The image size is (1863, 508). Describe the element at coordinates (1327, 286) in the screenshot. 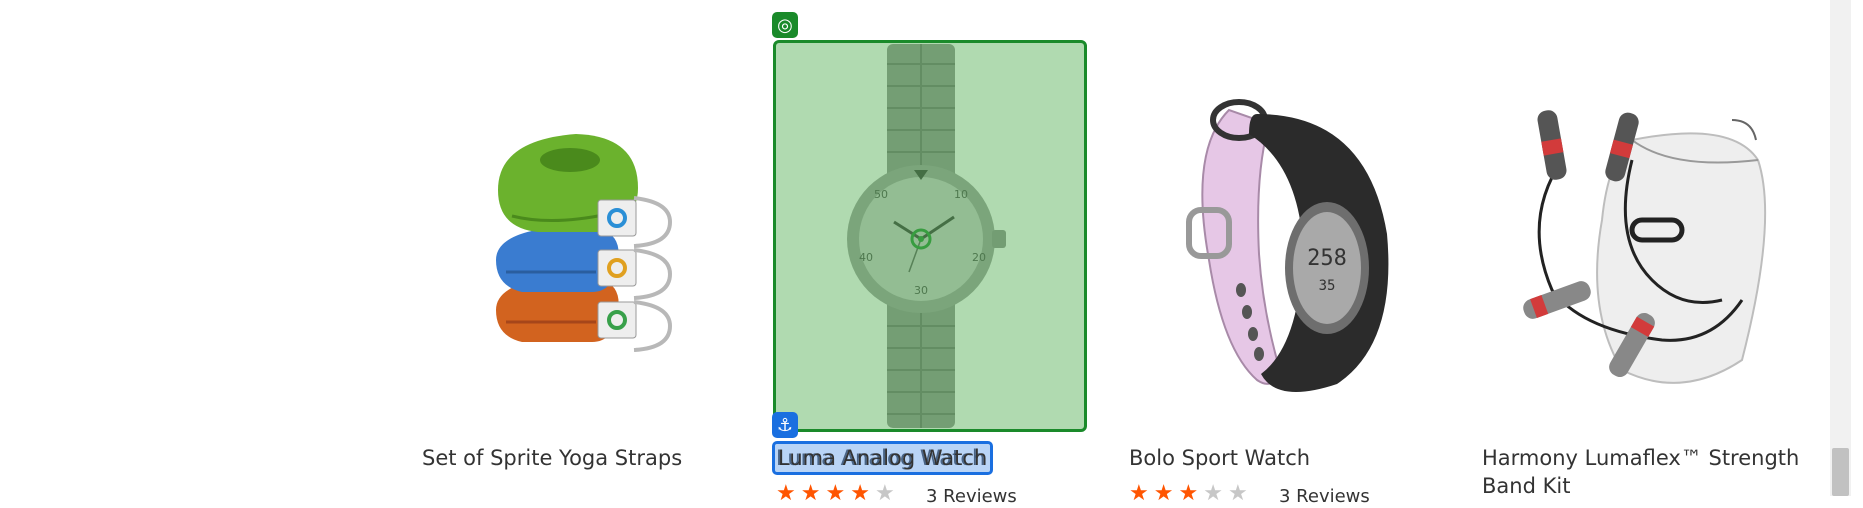

I see `svg-text: 35` at that location.